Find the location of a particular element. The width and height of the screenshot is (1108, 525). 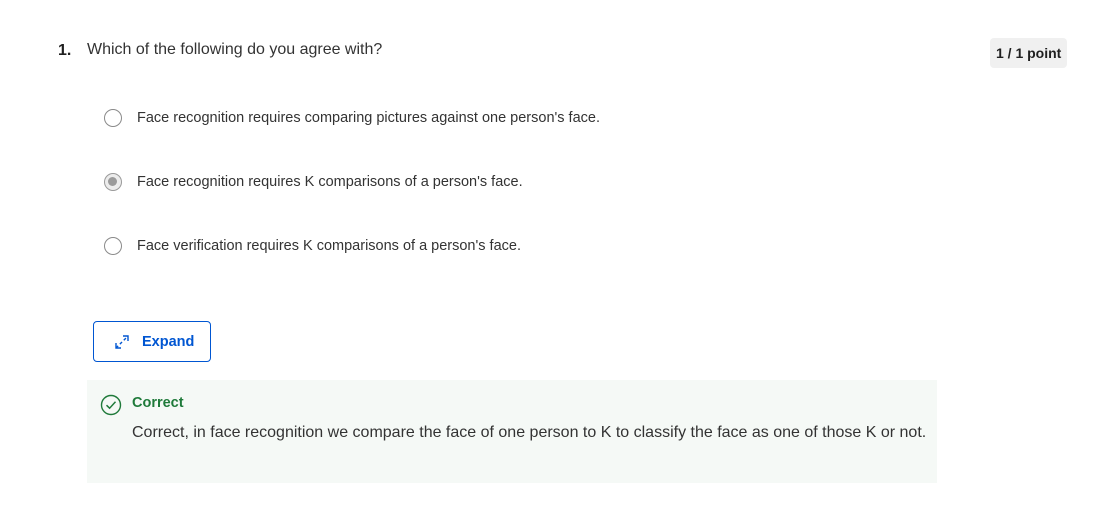

radio-button-selected is located at coordinates (113, 182).